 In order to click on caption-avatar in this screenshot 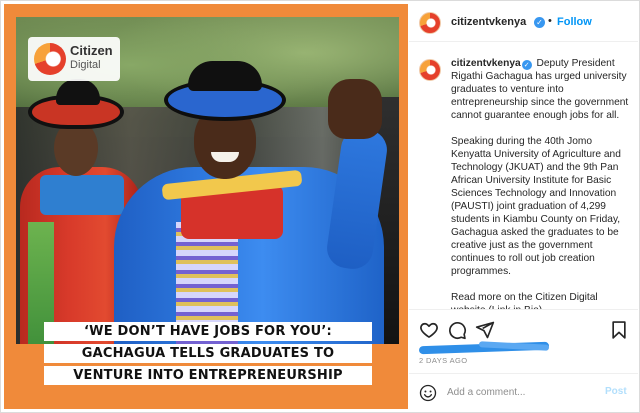, I will do `click(430, 70)`.